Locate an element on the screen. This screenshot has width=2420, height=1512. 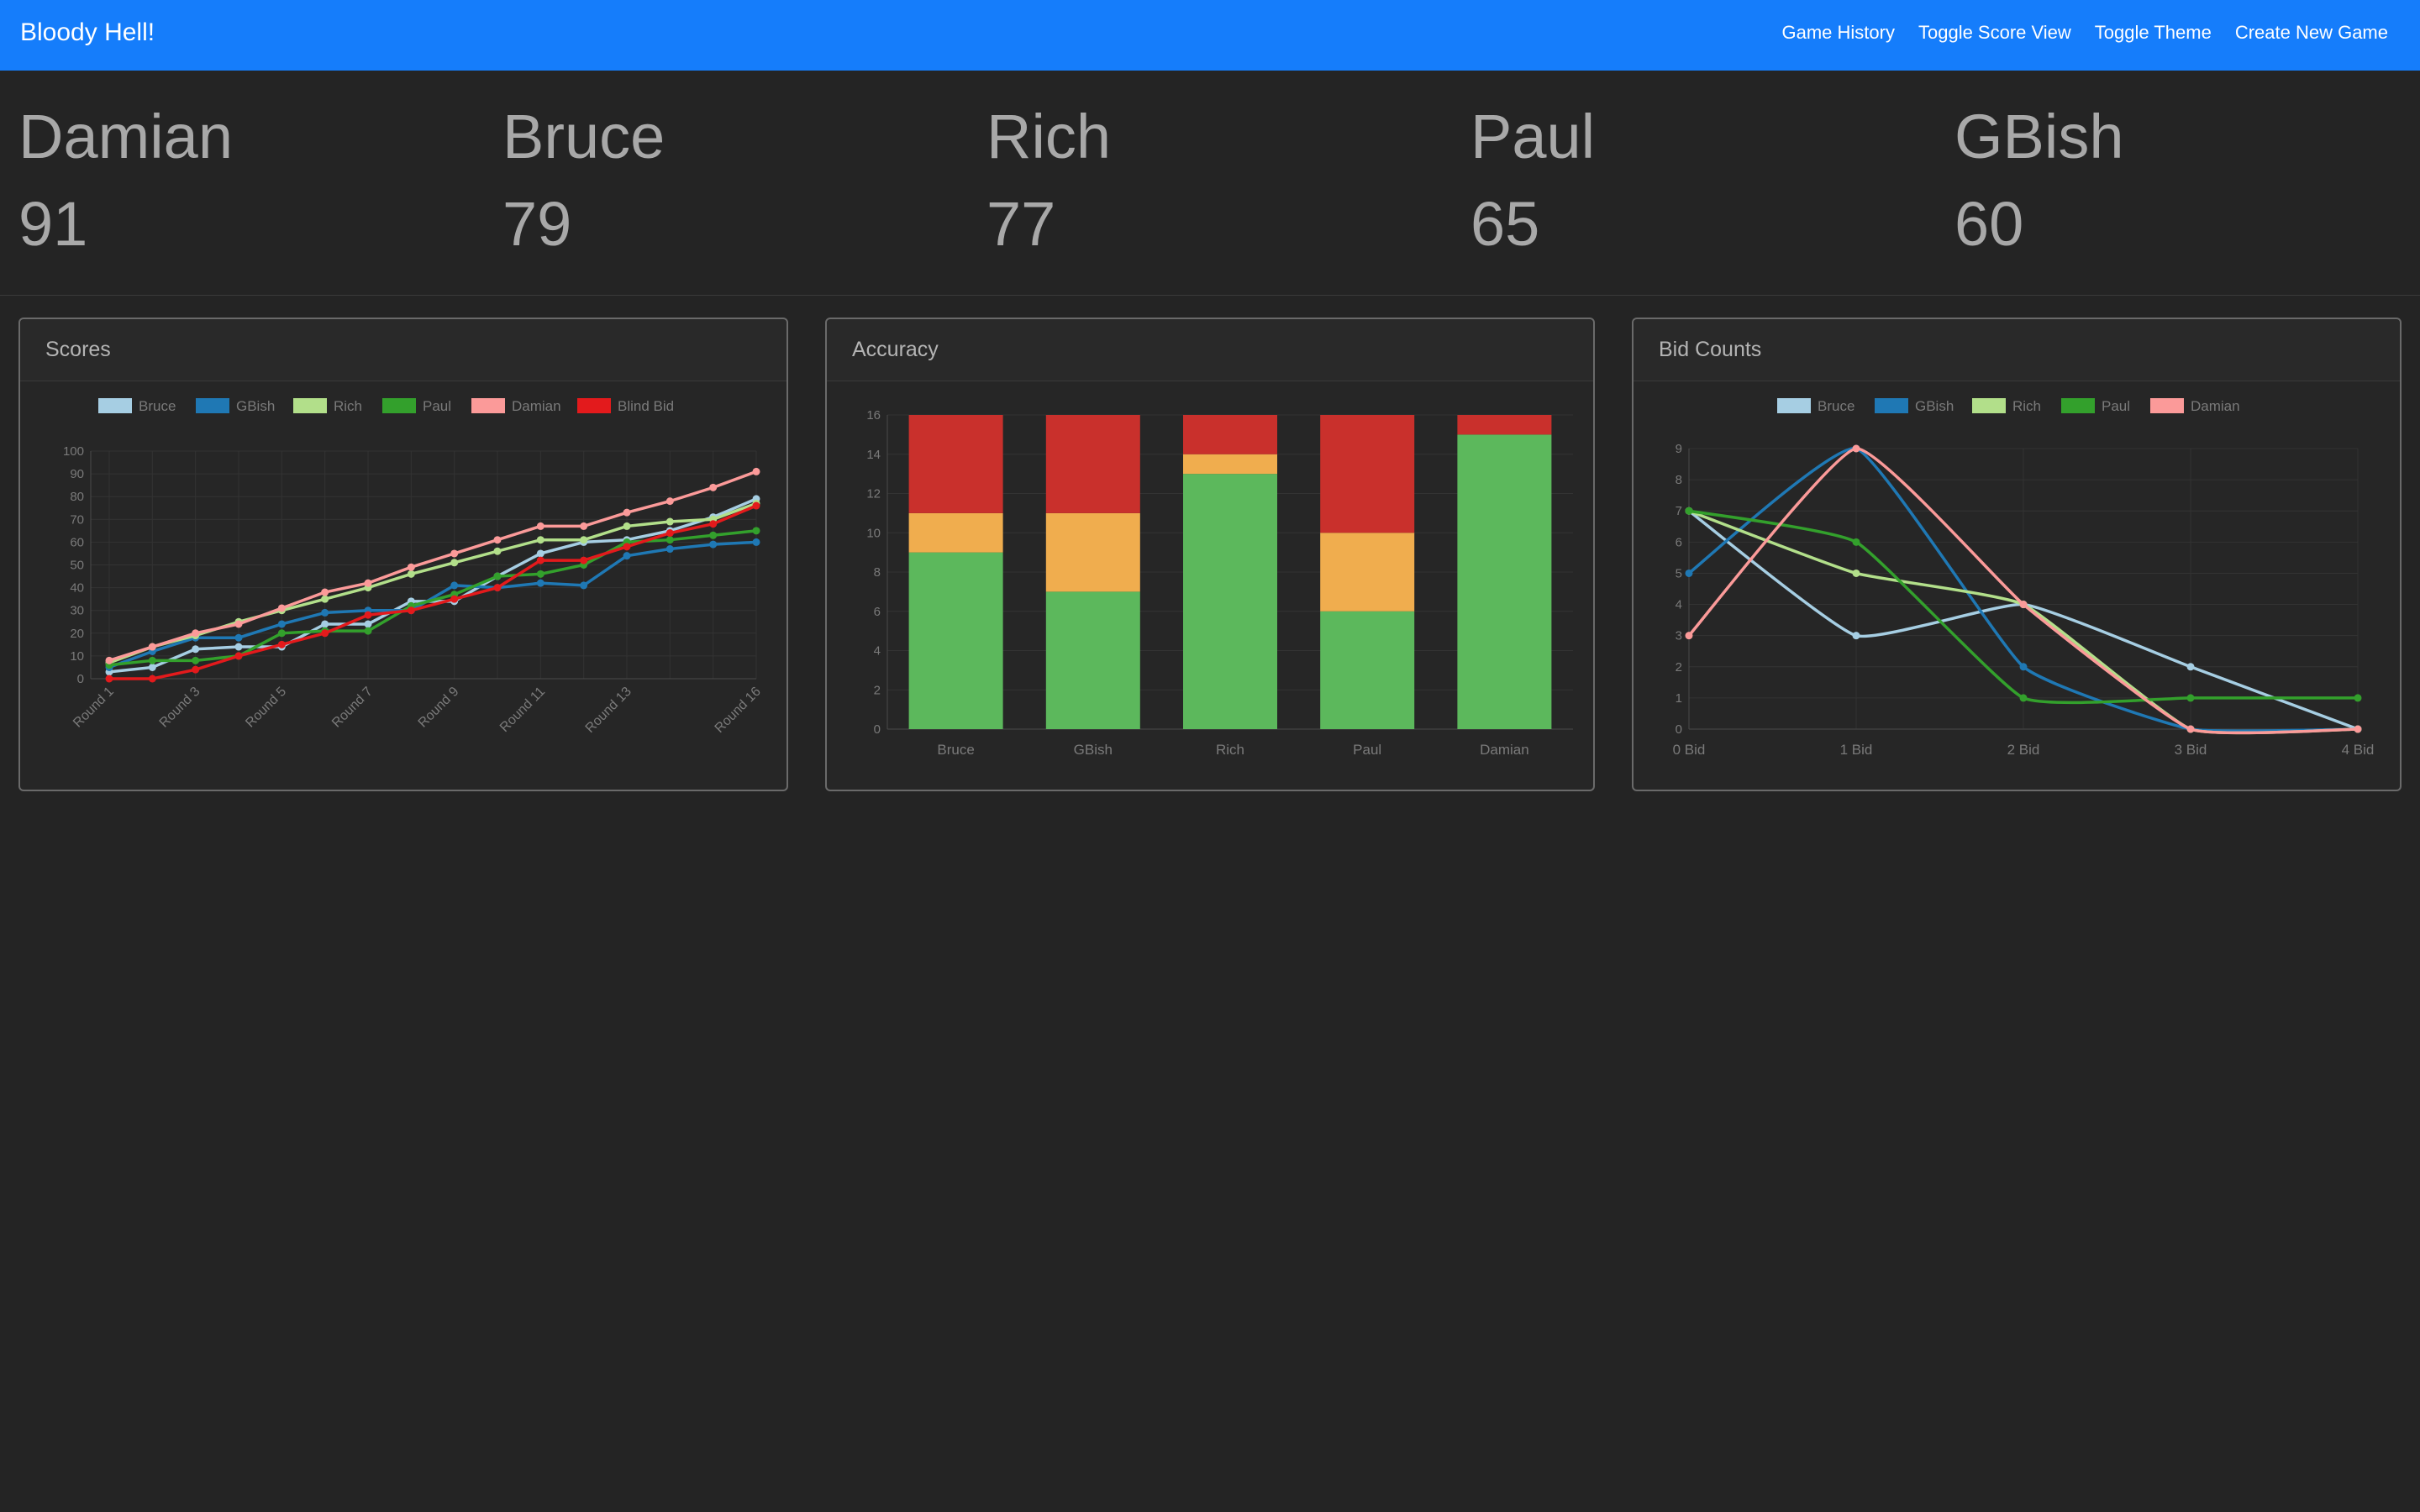
x-tick-label: Round 7 is located at coordinates (352, 708).